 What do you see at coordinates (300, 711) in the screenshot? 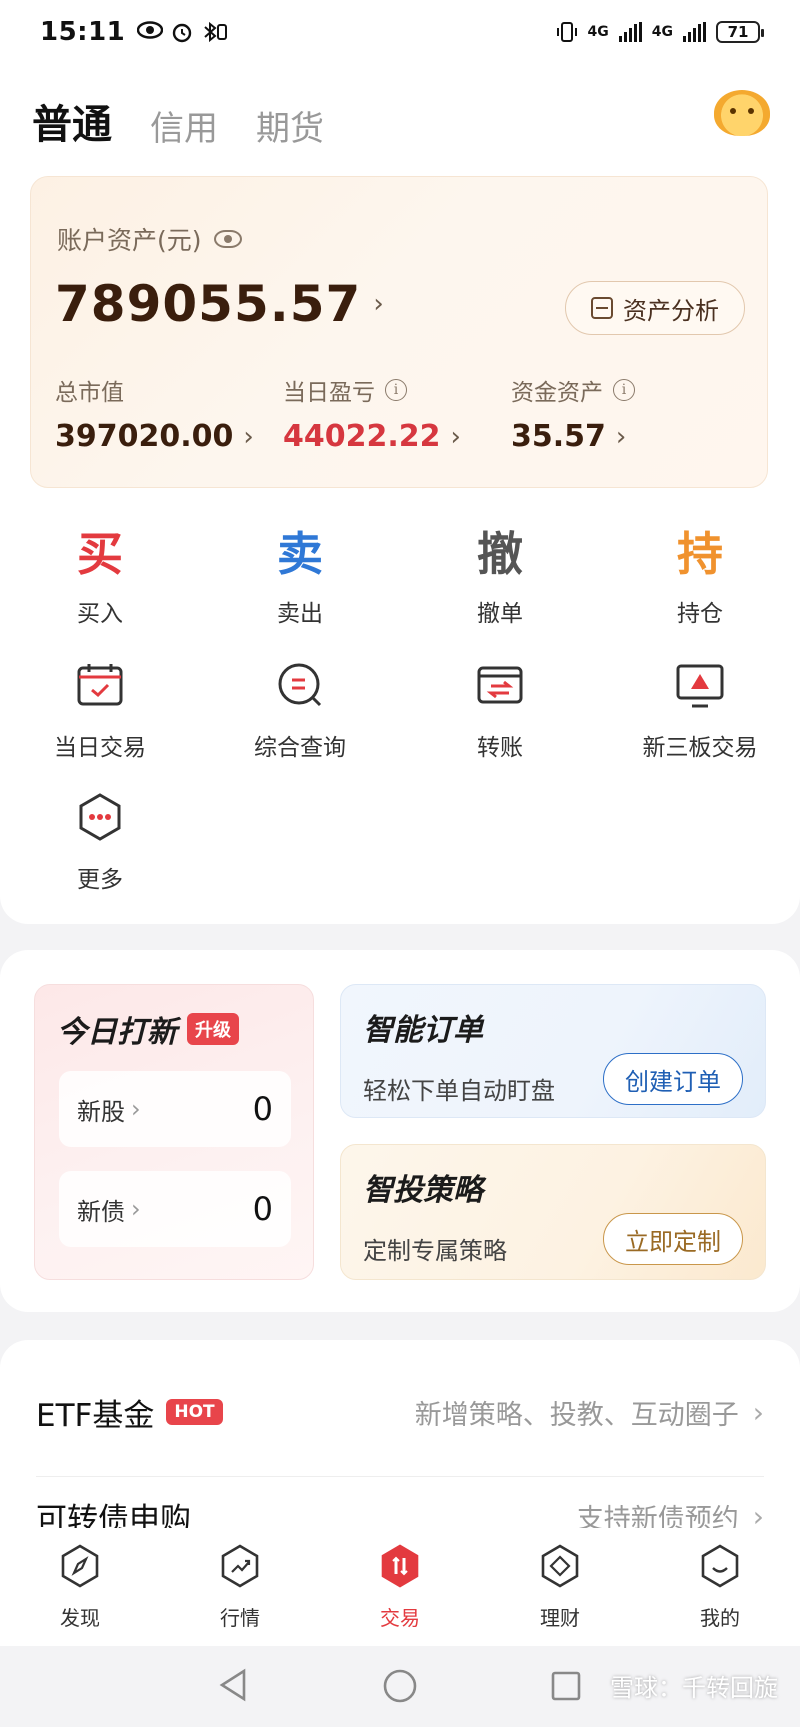
I see `action-query: 综合查询` at bounding box center [300, 711].